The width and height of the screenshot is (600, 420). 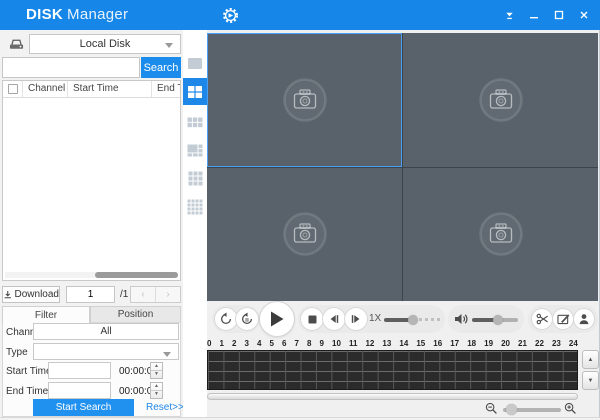 I want to click on minimize-icon, so click(x=534, y=15).